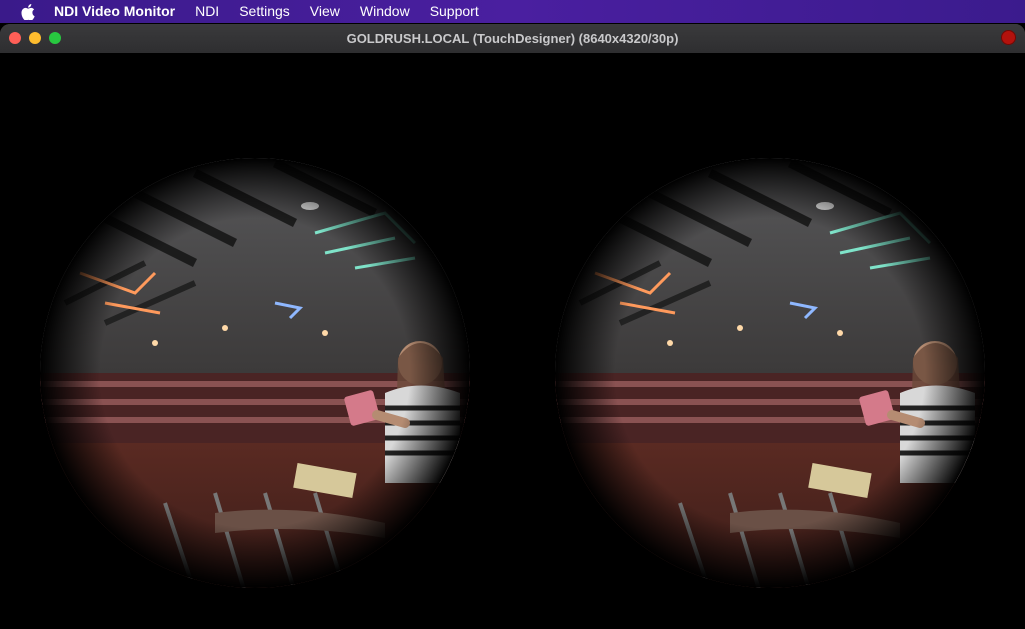 The height and width of the screenshot is (629, 1025). What do you see at coordinates (1008, 37) in the screenshot?
I see `record-indicator` at bounding box center [1008, 37].